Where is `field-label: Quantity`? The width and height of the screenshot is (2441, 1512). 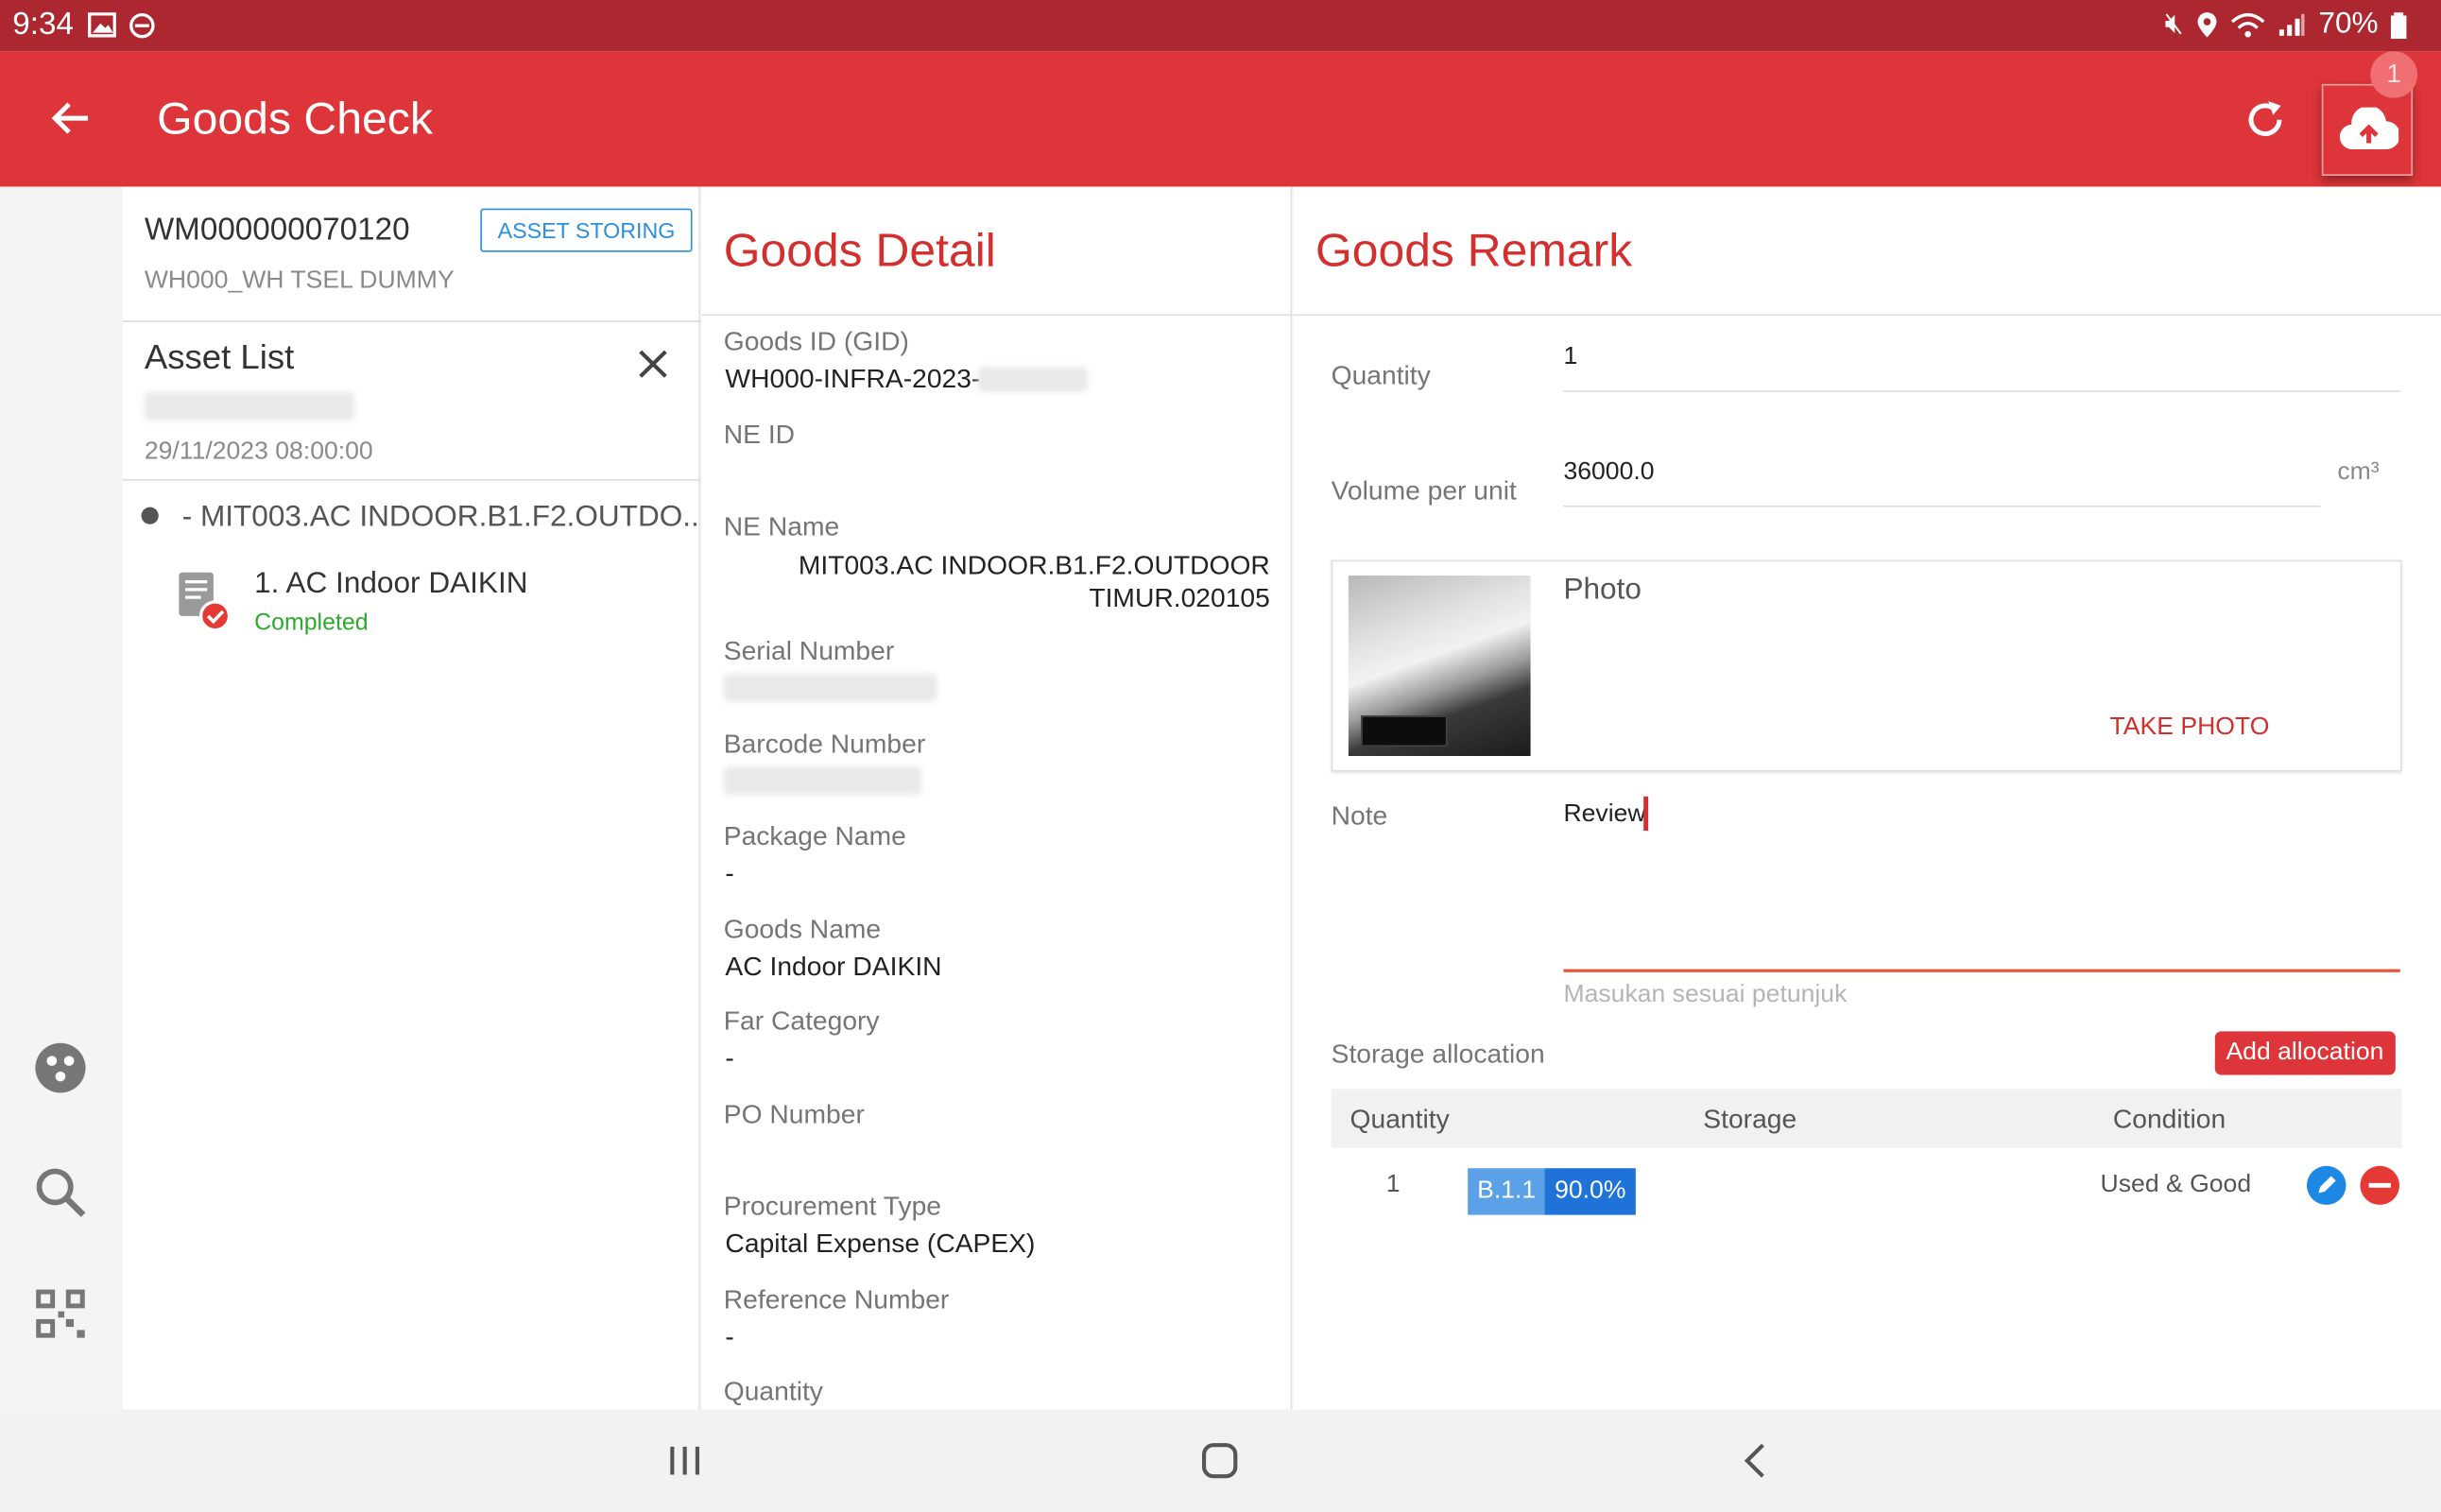 field-label: Quantity is located at coordinates (773, 1391).